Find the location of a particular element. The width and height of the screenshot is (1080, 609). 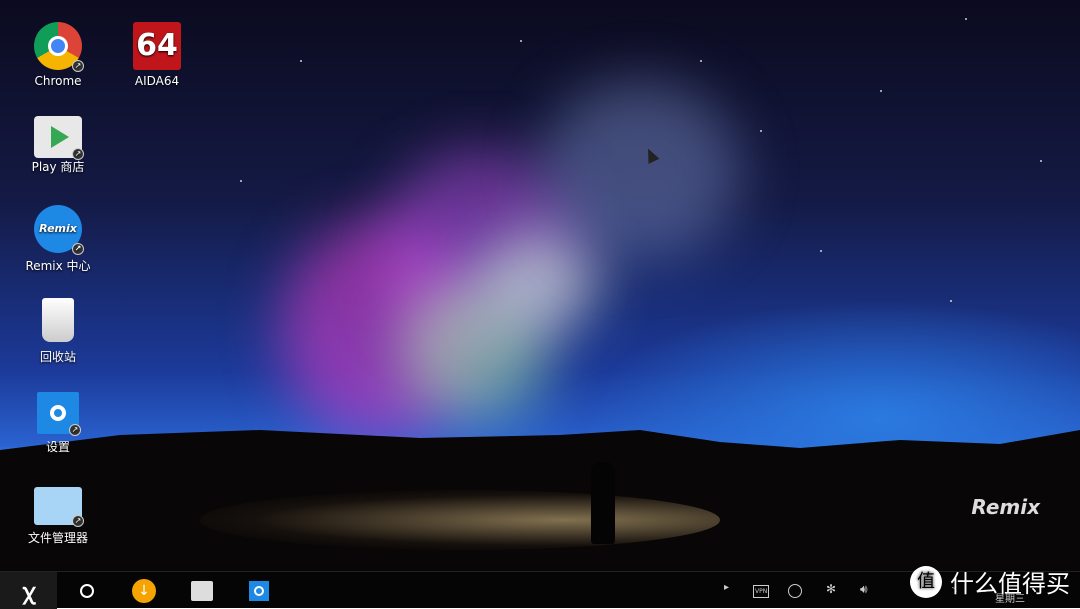

recycle-bin-icon is located at coordinates (58, 320).